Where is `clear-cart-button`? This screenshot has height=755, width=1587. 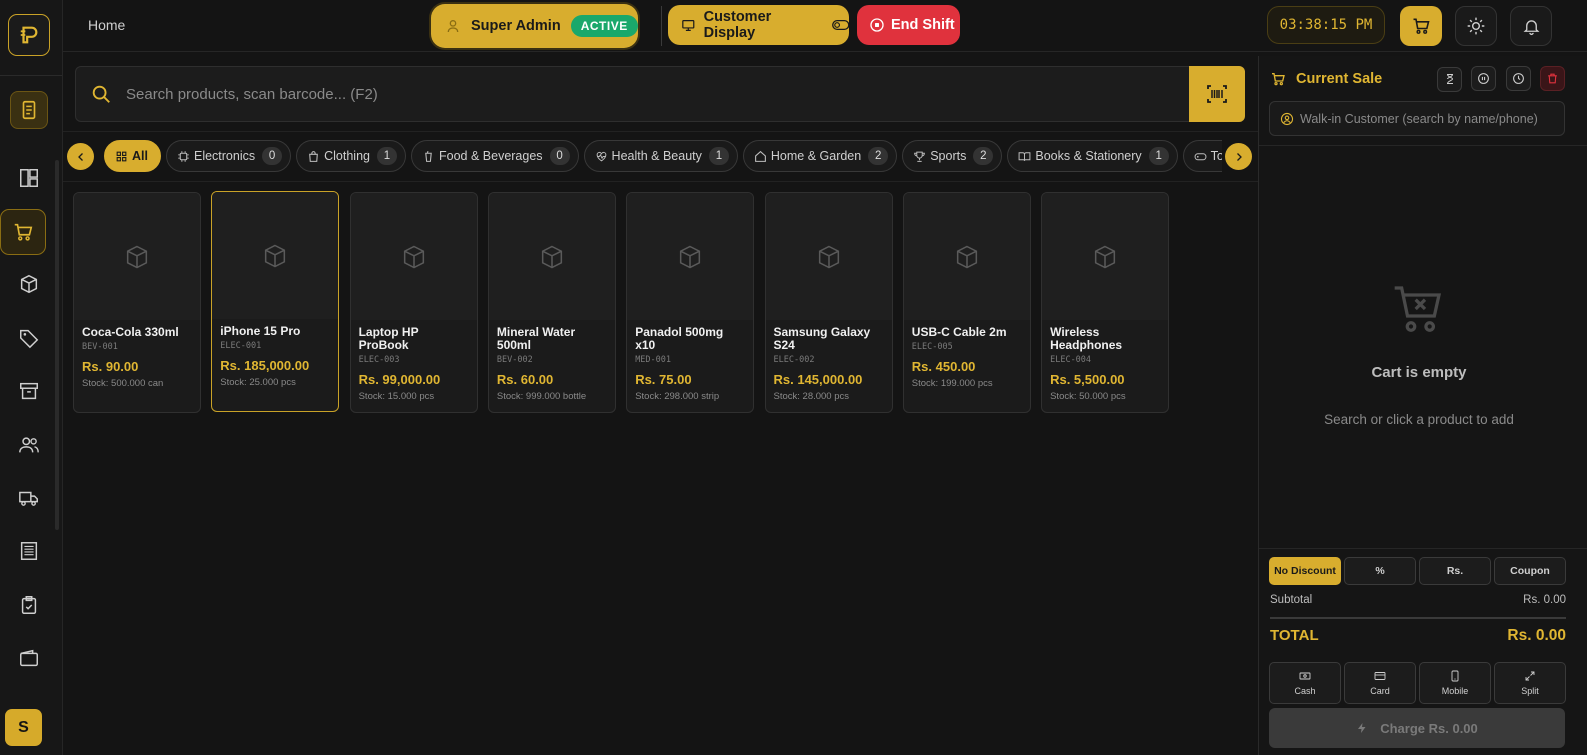
clear-cart-button is located at coordinates (1553, 78).